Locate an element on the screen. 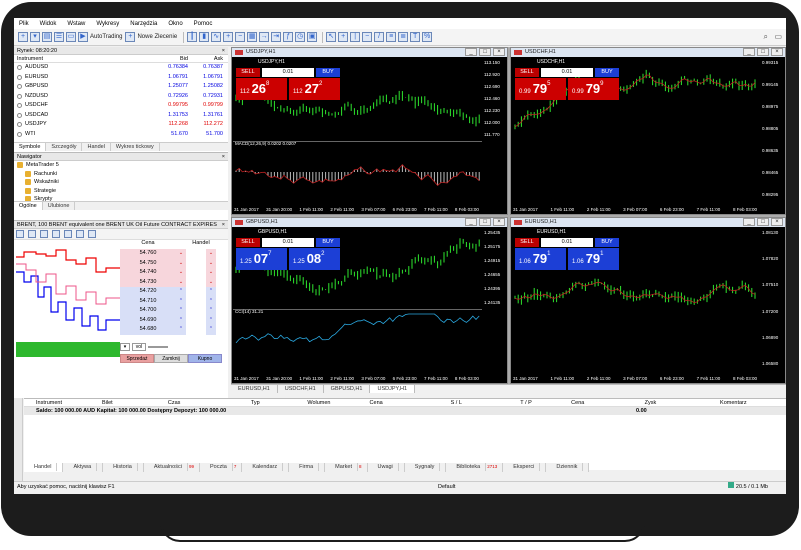 This screenshot has height=550, width=801. tab-terminal: Biblioteka 2713 is located at coordinates (475, 467).